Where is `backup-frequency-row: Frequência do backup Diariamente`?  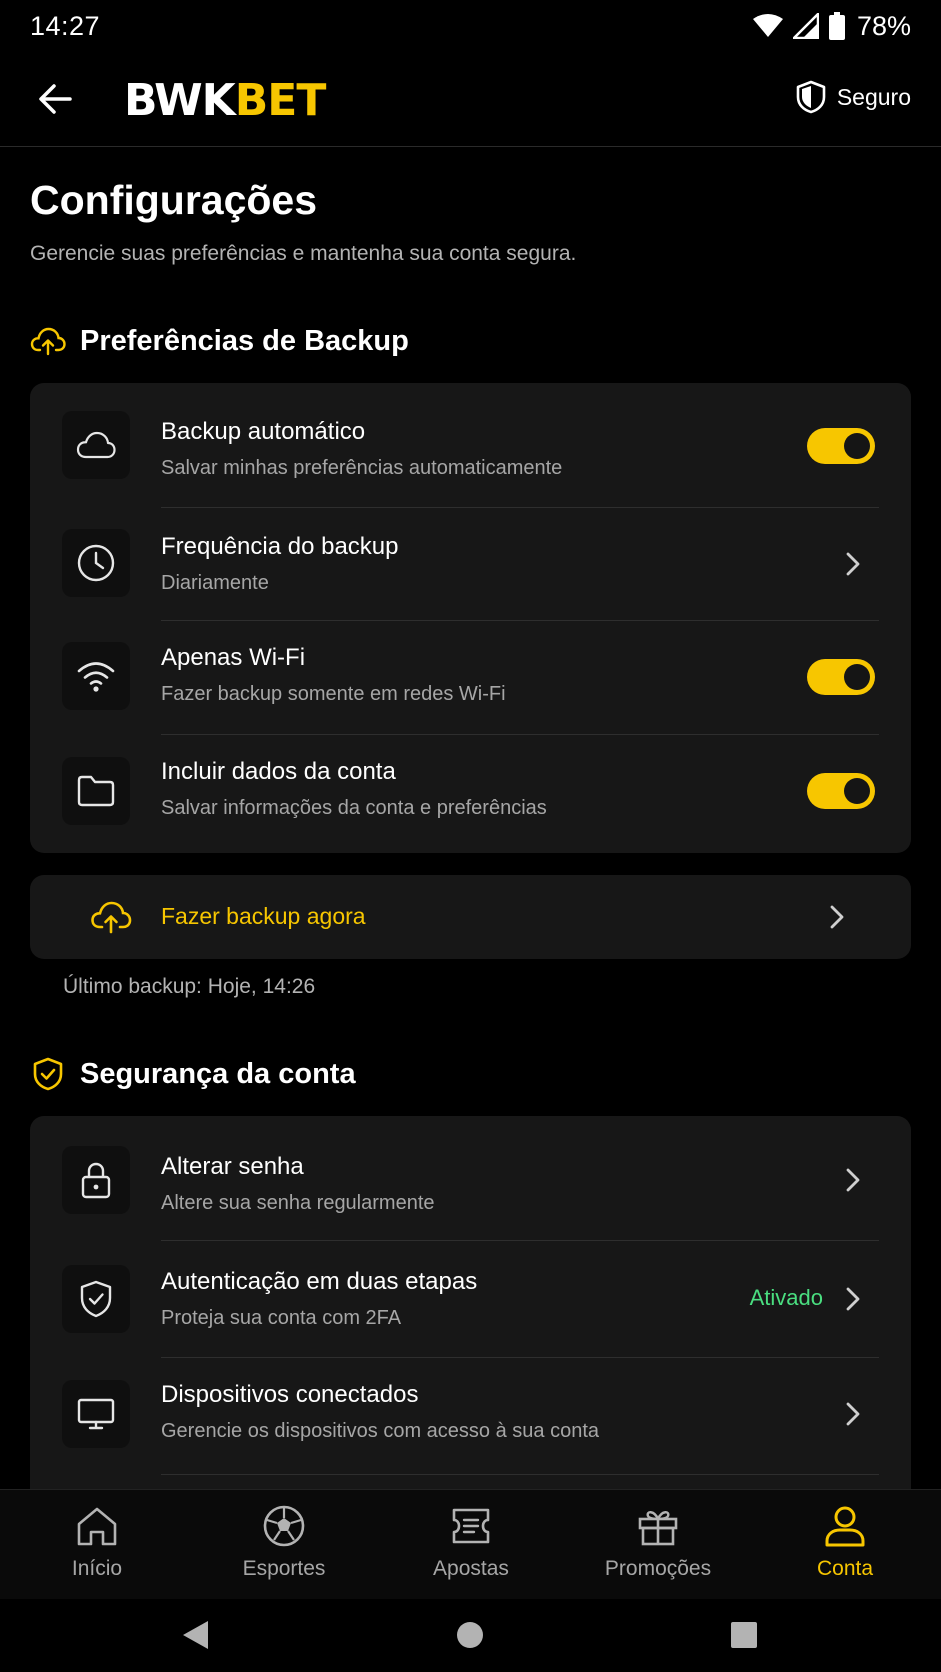 backup-frequency-row: Frequência do backup Diariamente is located at coordinates (470, 564).